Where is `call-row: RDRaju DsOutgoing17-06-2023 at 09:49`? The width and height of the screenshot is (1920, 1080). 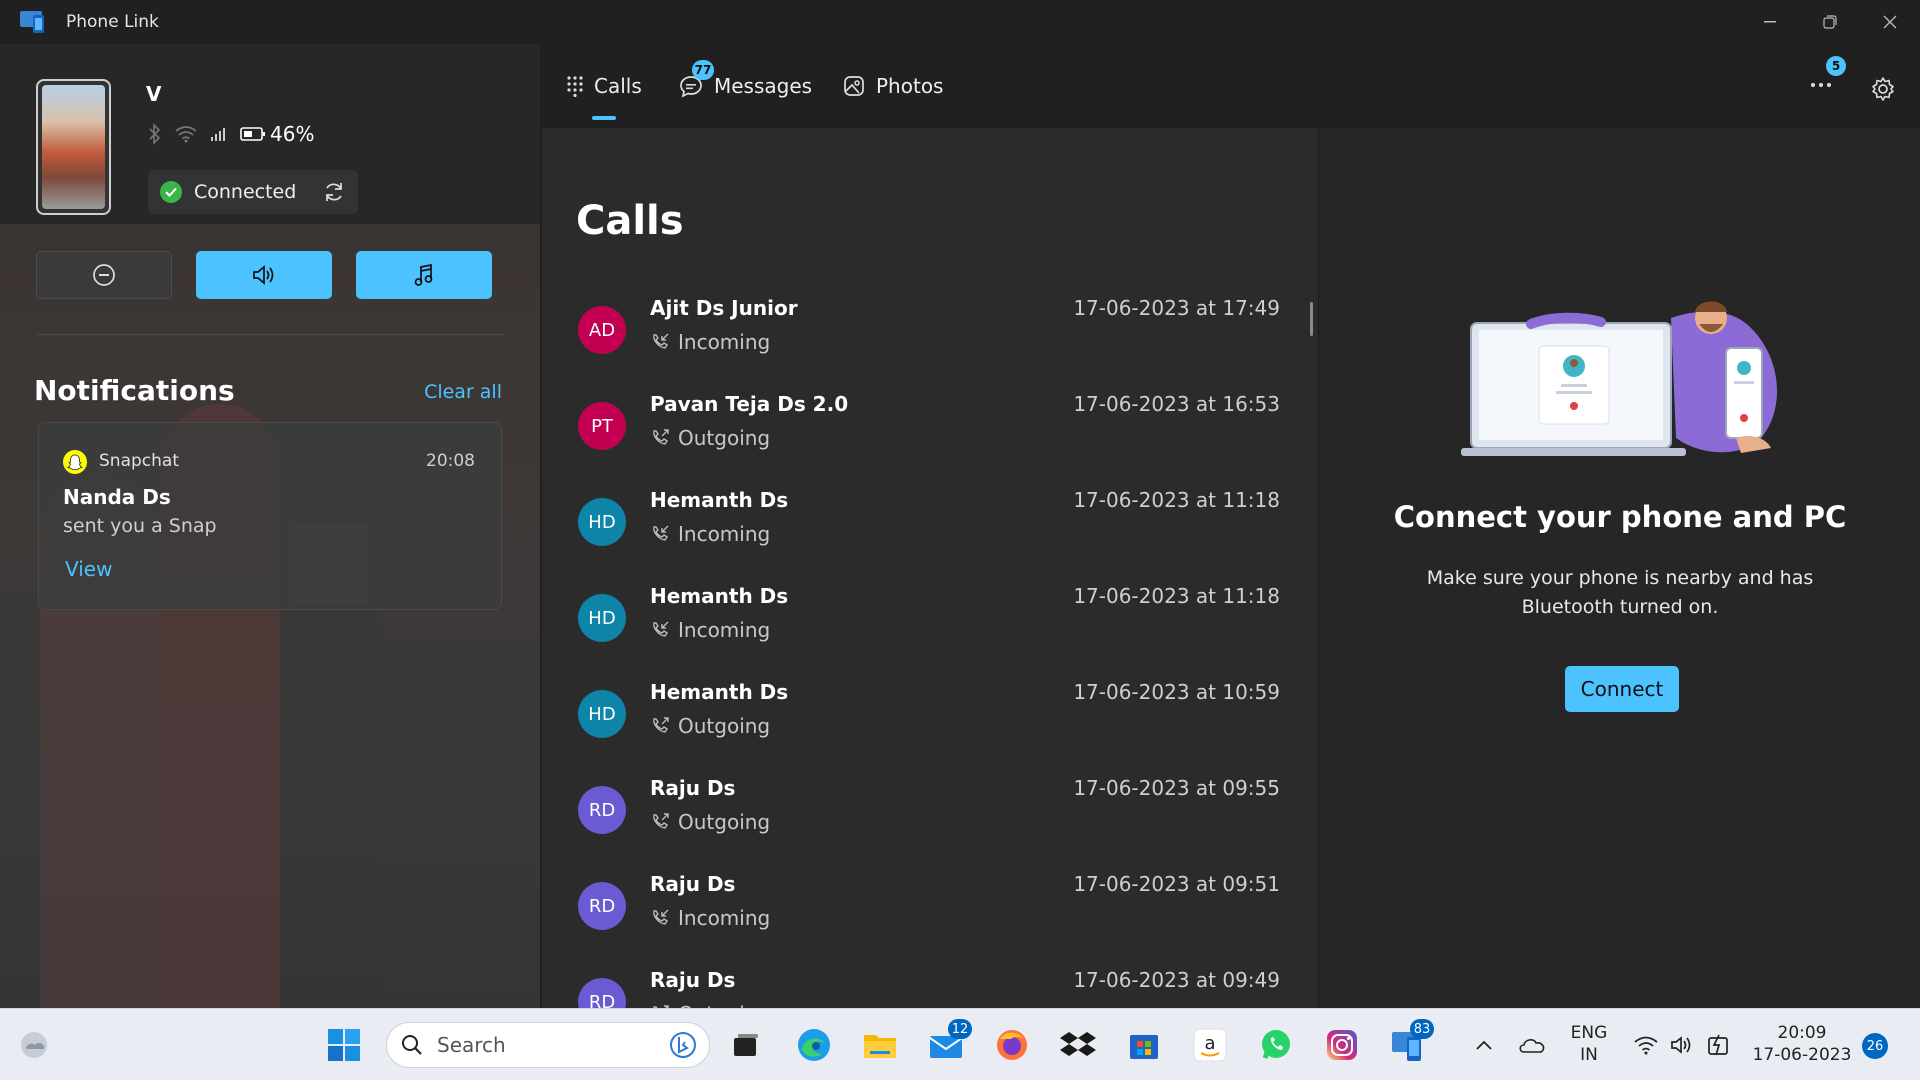
call-row: RDRaju DsOutgoing17-06-2023 at 09:49 is located at coordinates (930, 982).